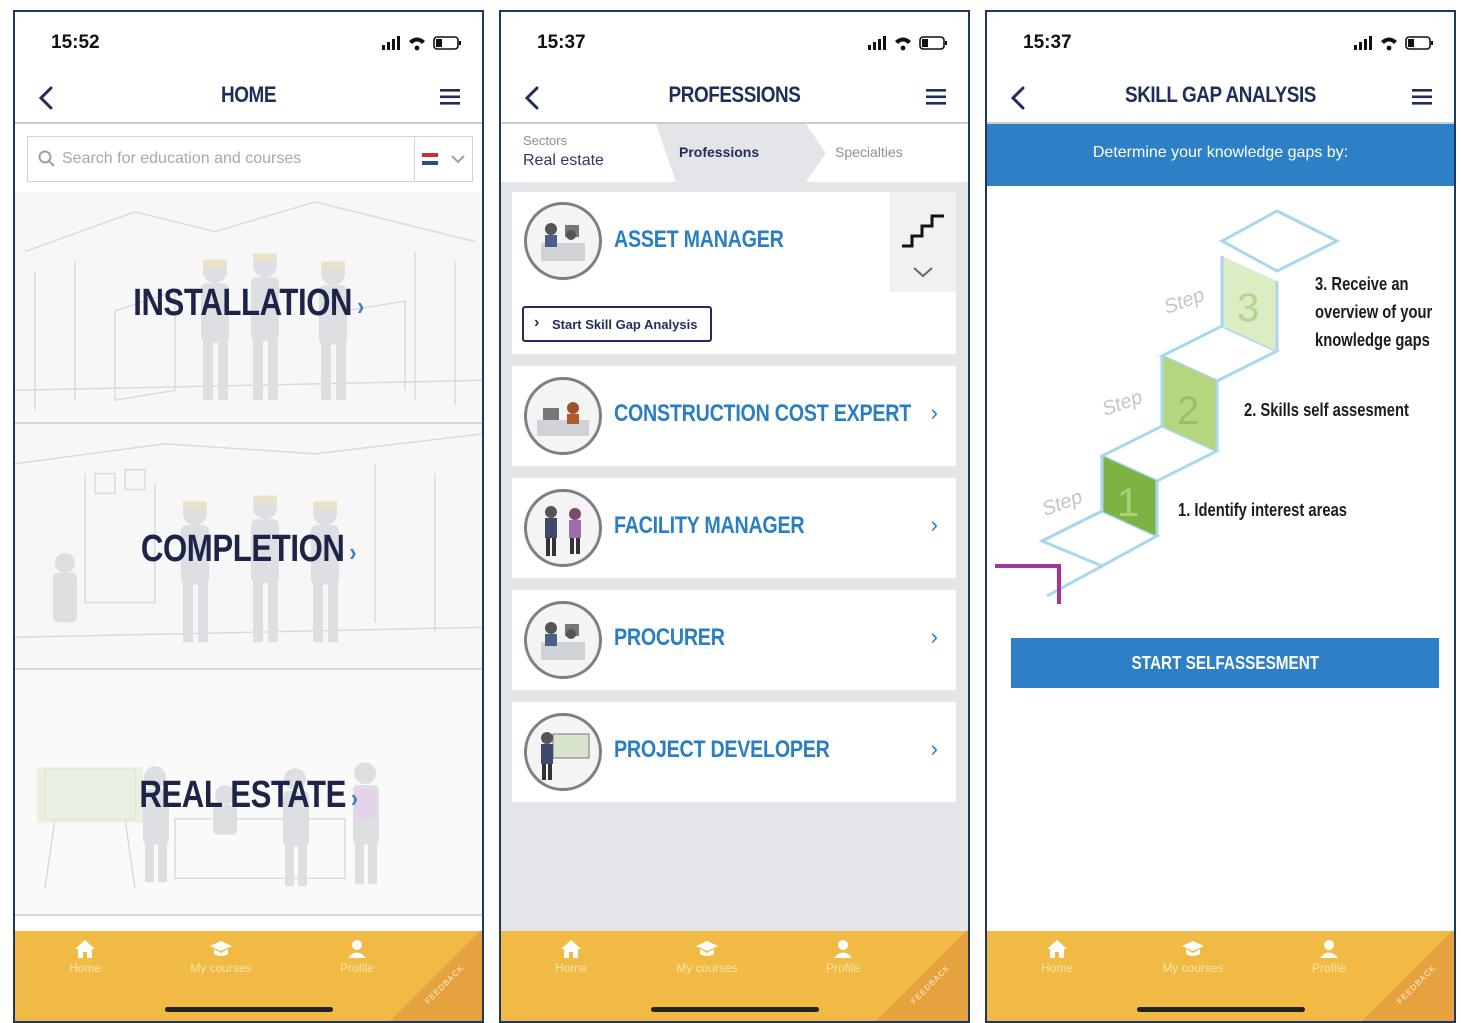  Describe the element at coordinates (617, 324) in the screenshot. I see `start-skill-gap-analysis-button: › Start Skill Gap Analysis` at that location.